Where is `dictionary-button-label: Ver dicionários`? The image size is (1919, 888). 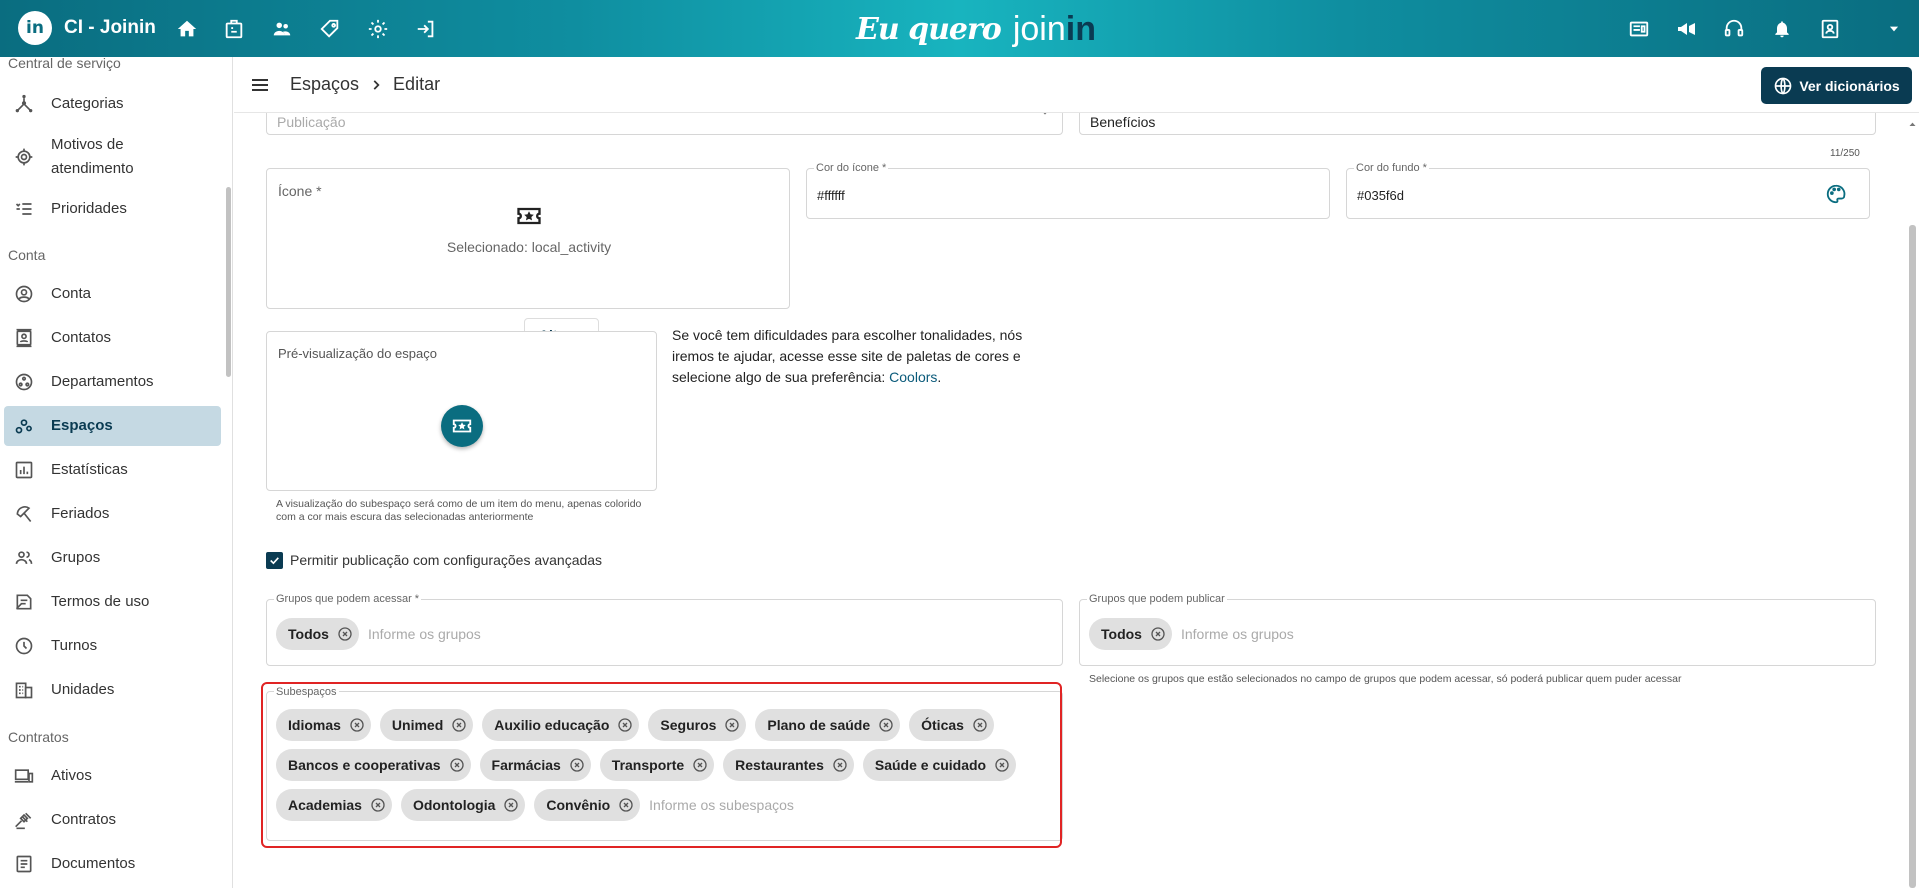 dictionary-button-label: Ver dicionários is located at coordinates (1849, 85).